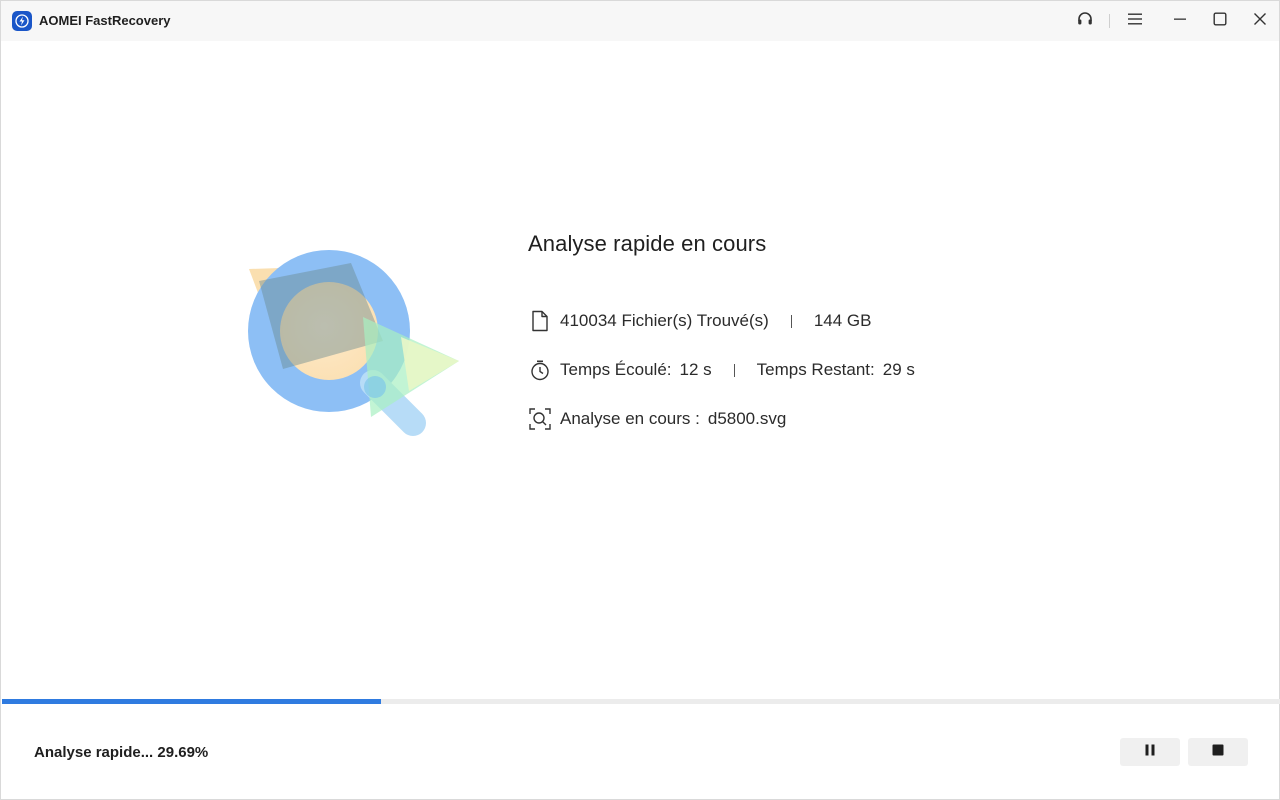 The height and width of the screenshot is (800, 1280). I want to click on close-icon, so click(1260, 21).